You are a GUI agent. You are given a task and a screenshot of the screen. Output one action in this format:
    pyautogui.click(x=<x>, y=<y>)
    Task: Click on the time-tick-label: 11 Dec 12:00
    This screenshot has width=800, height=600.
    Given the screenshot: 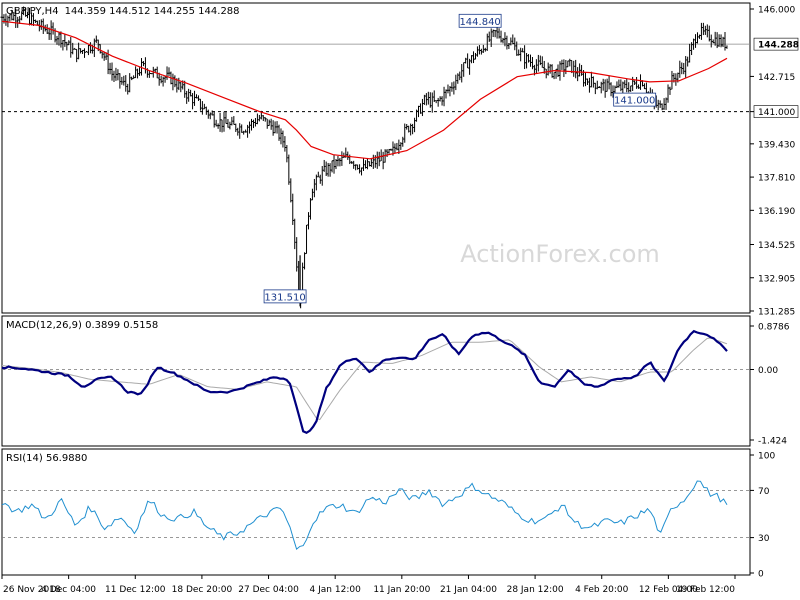 What is the action you would take?
    pyautogui.click(x=135, y=590)
    